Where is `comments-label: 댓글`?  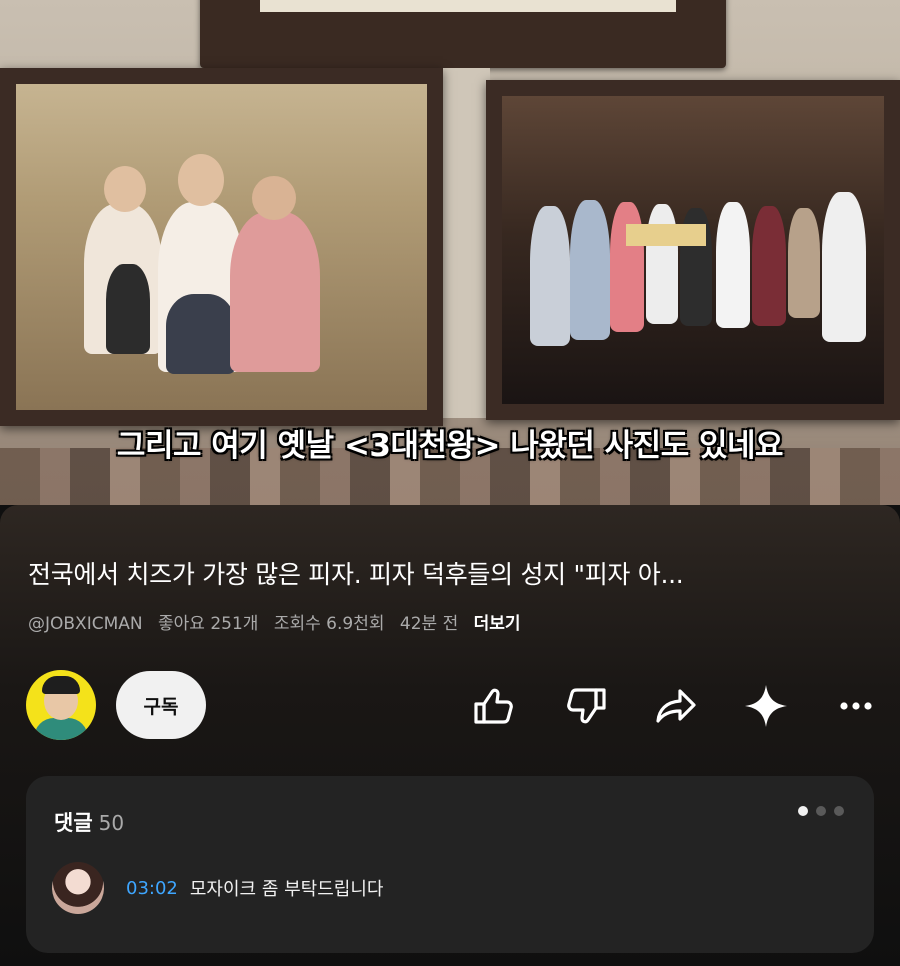 comments-label: 댓글 is located at coordinates (73, 823).